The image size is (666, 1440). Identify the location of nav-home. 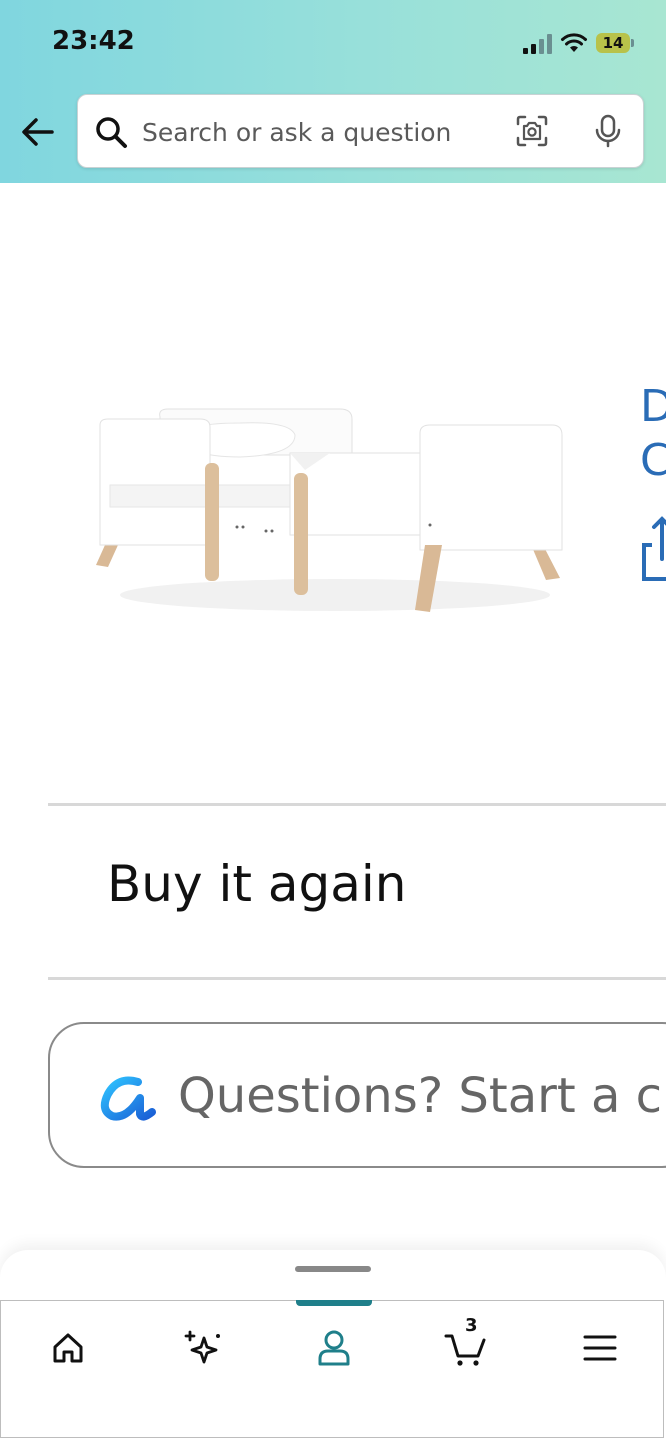
(68, 1348).